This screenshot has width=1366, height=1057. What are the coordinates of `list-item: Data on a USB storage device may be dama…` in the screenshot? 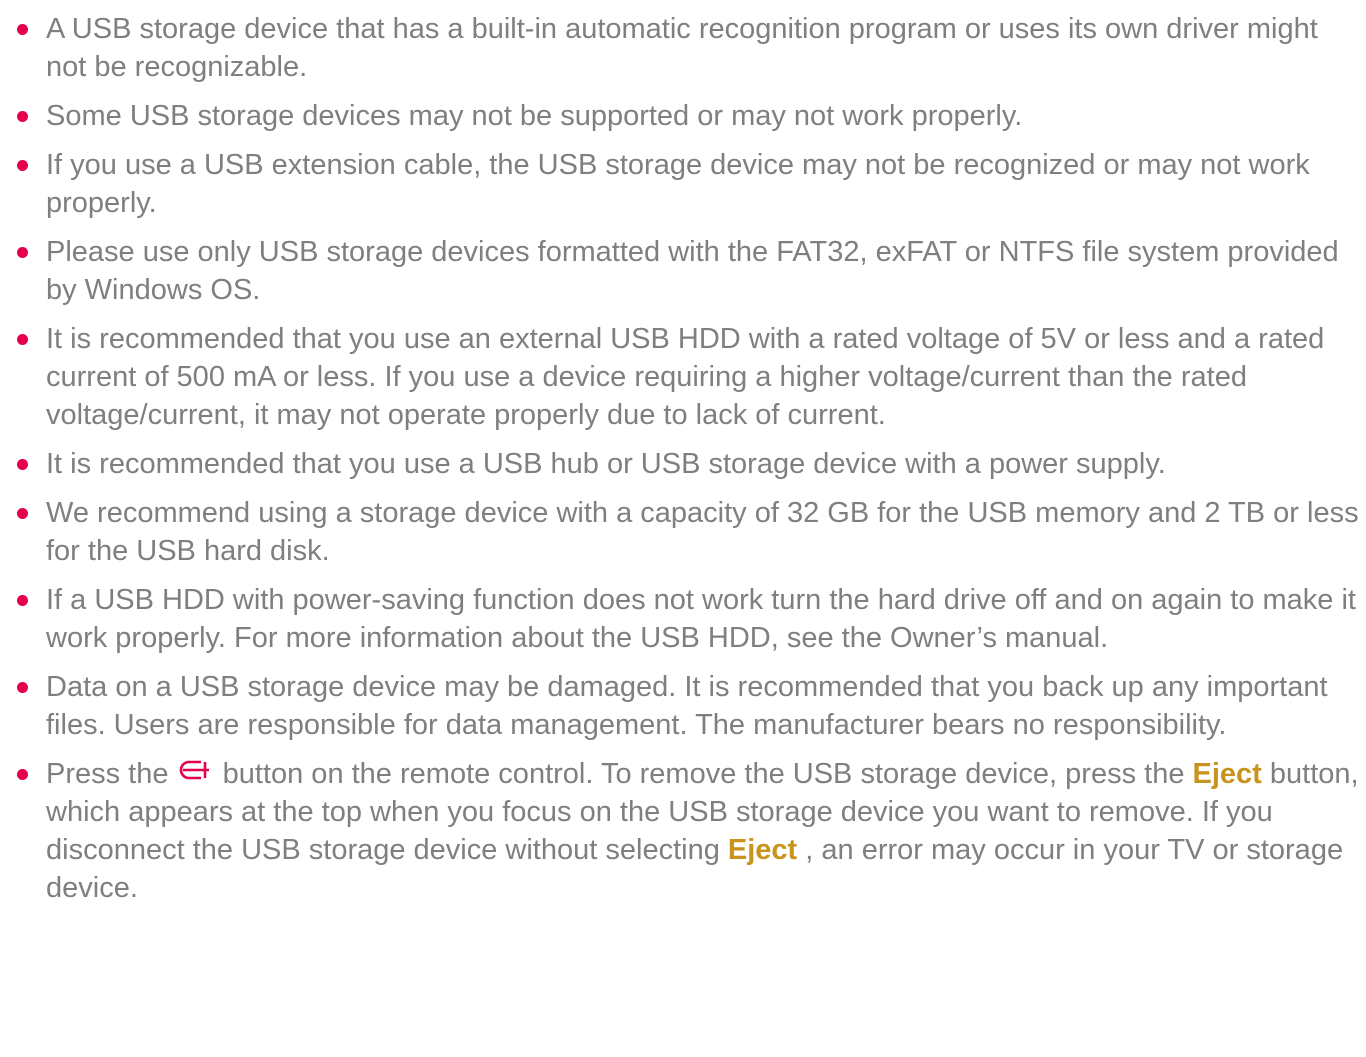 It's located at (688, 706).